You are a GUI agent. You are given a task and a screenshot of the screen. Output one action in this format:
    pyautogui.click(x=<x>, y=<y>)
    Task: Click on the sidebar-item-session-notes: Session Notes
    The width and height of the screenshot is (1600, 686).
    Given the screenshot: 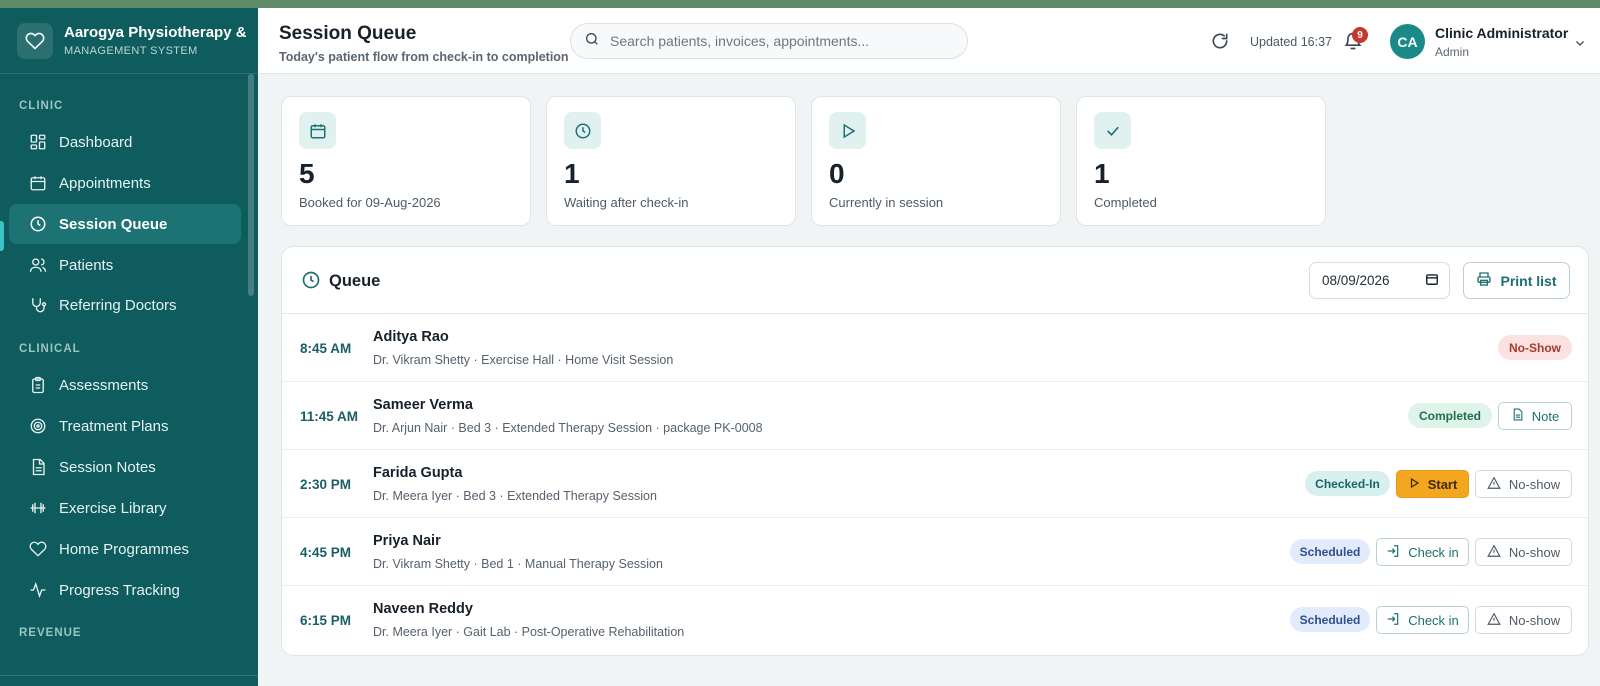 What is the action you would take?
    pyautogui.click(x=125, y=467)
    